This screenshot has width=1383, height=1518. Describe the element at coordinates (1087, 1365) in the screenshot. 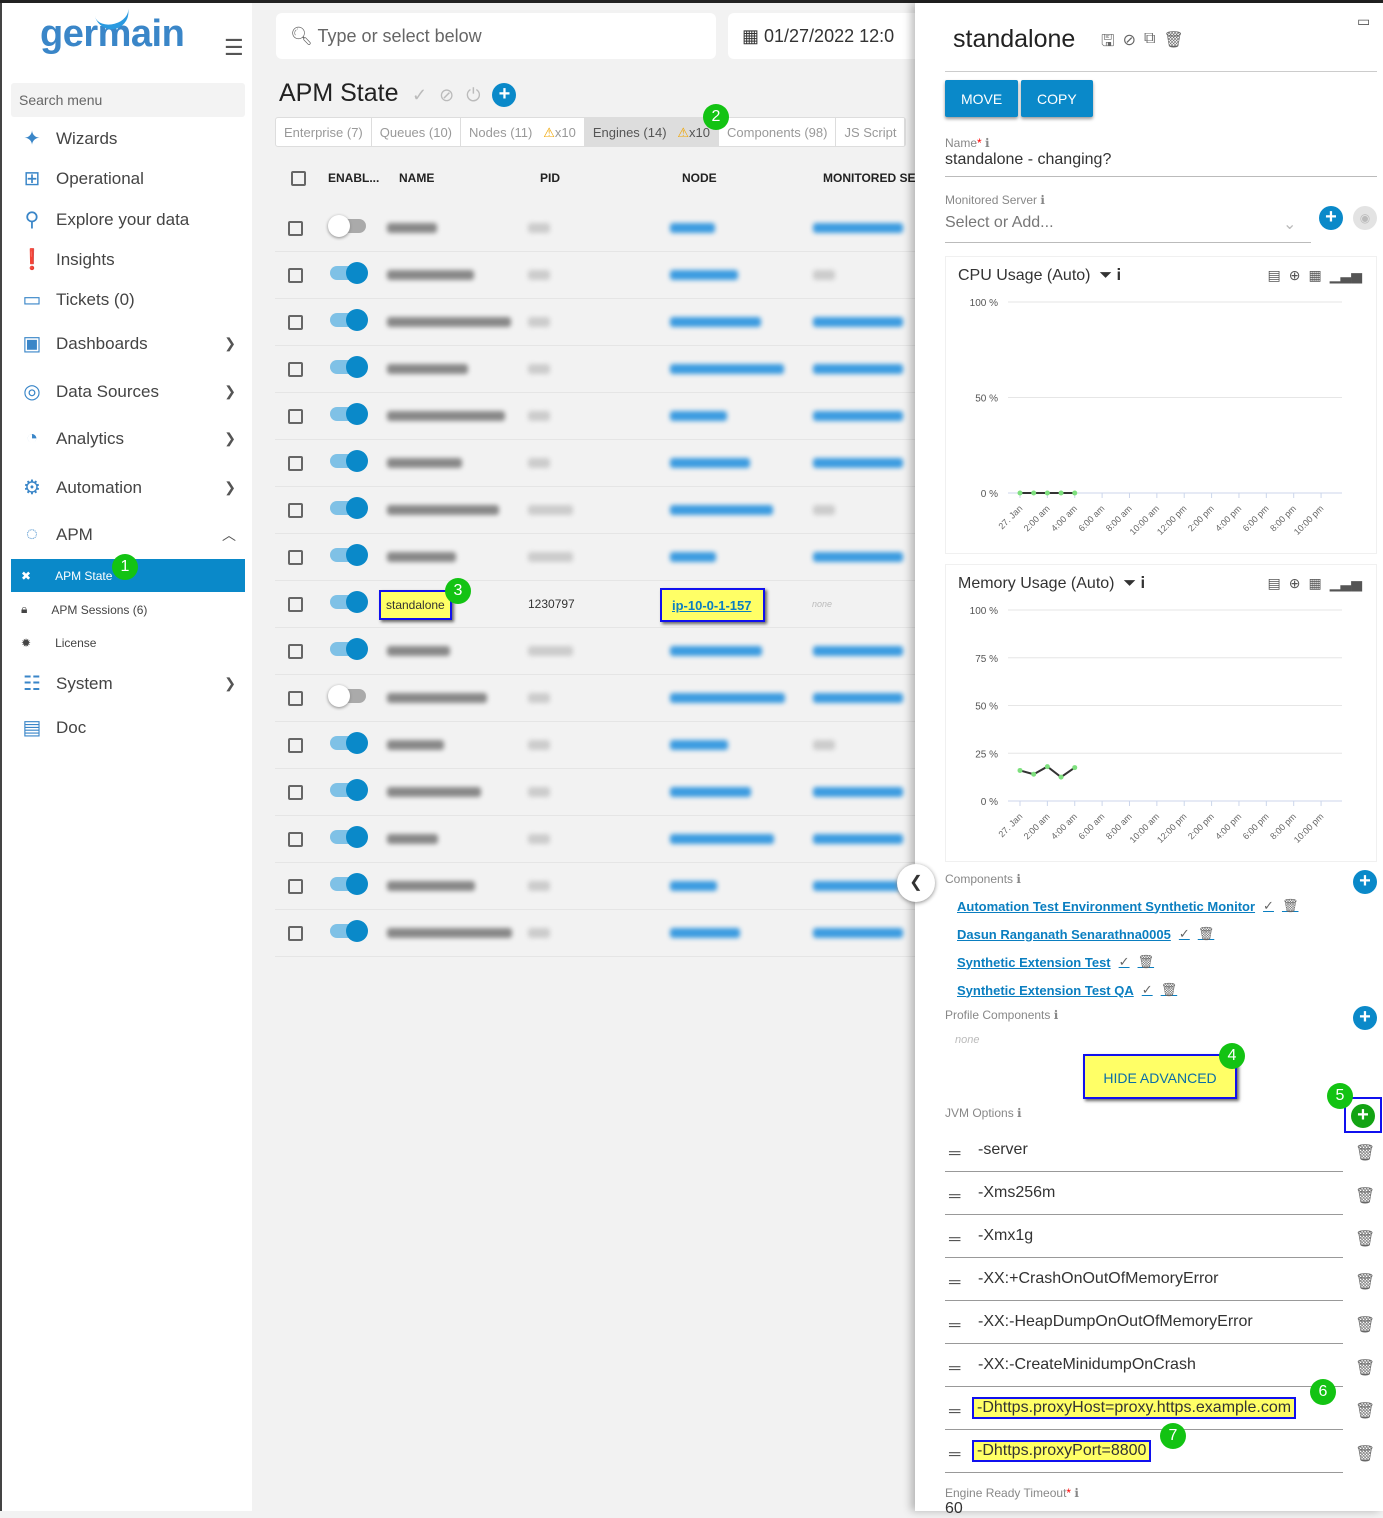

I see `jvm-option-input: -XX:-CreateMinidumpOnCrash` at that location.